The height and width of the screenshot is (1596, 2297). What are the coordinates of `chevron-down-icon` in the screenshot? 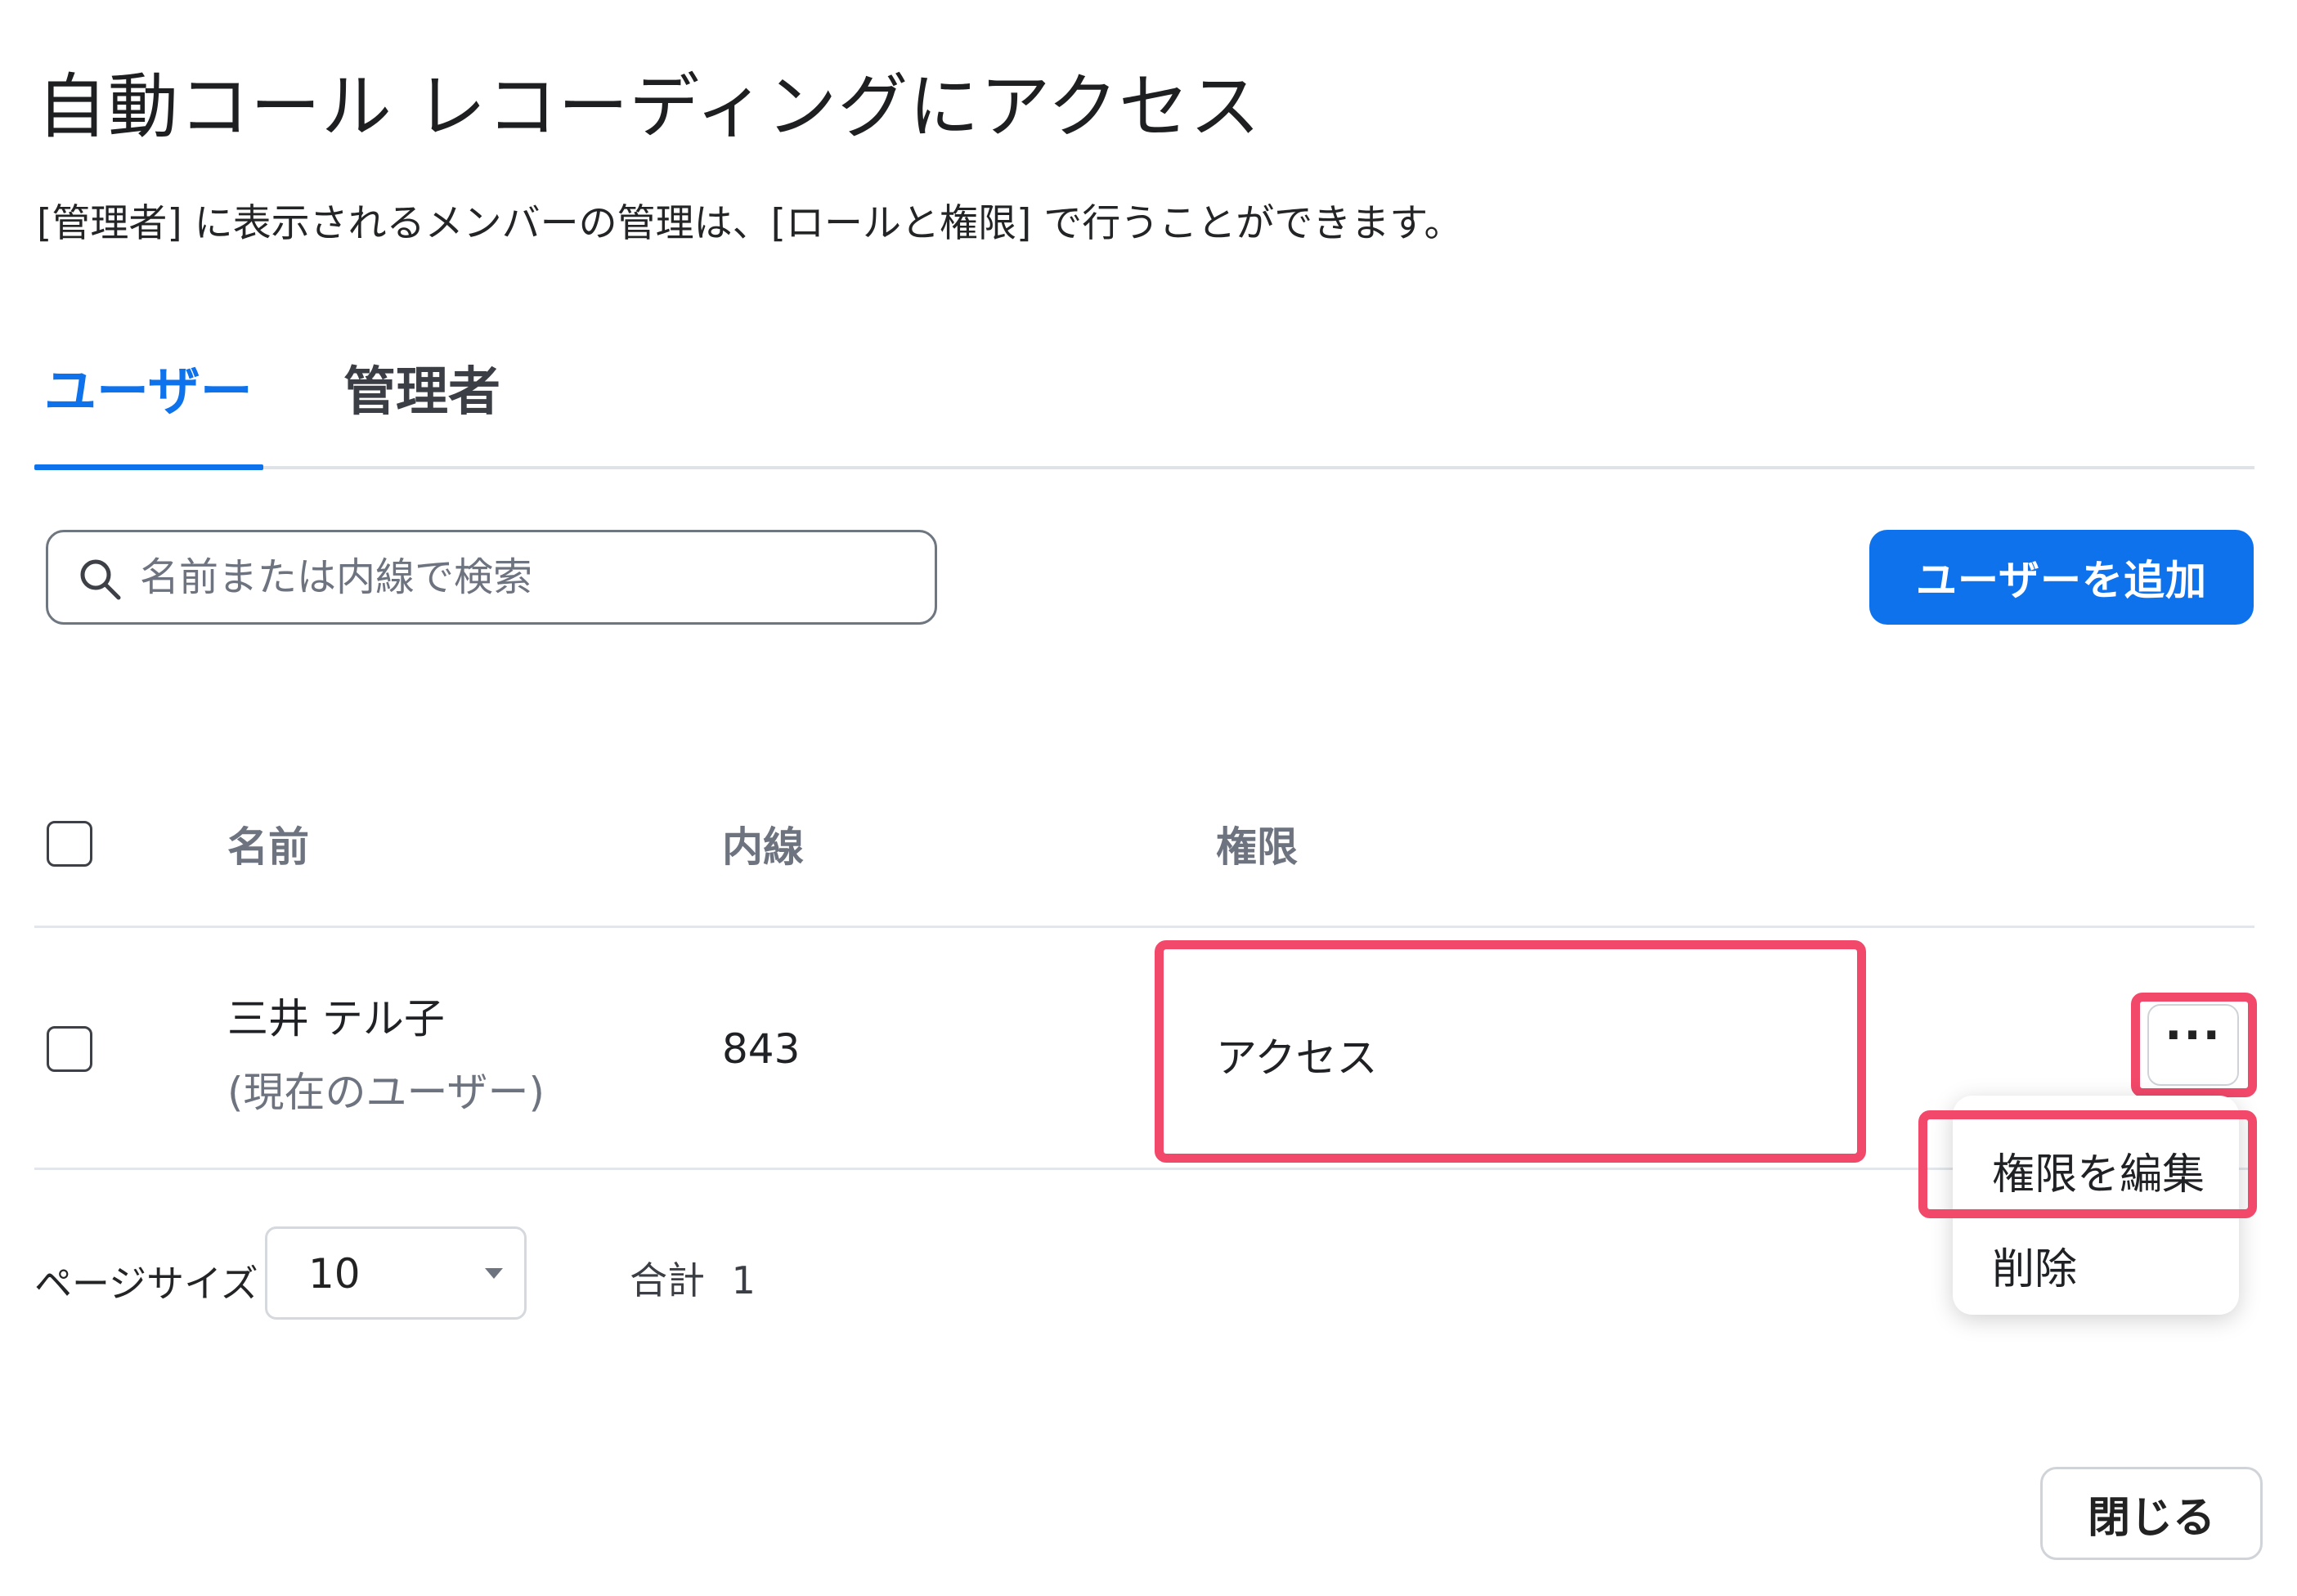 It's located at (494, 1273).